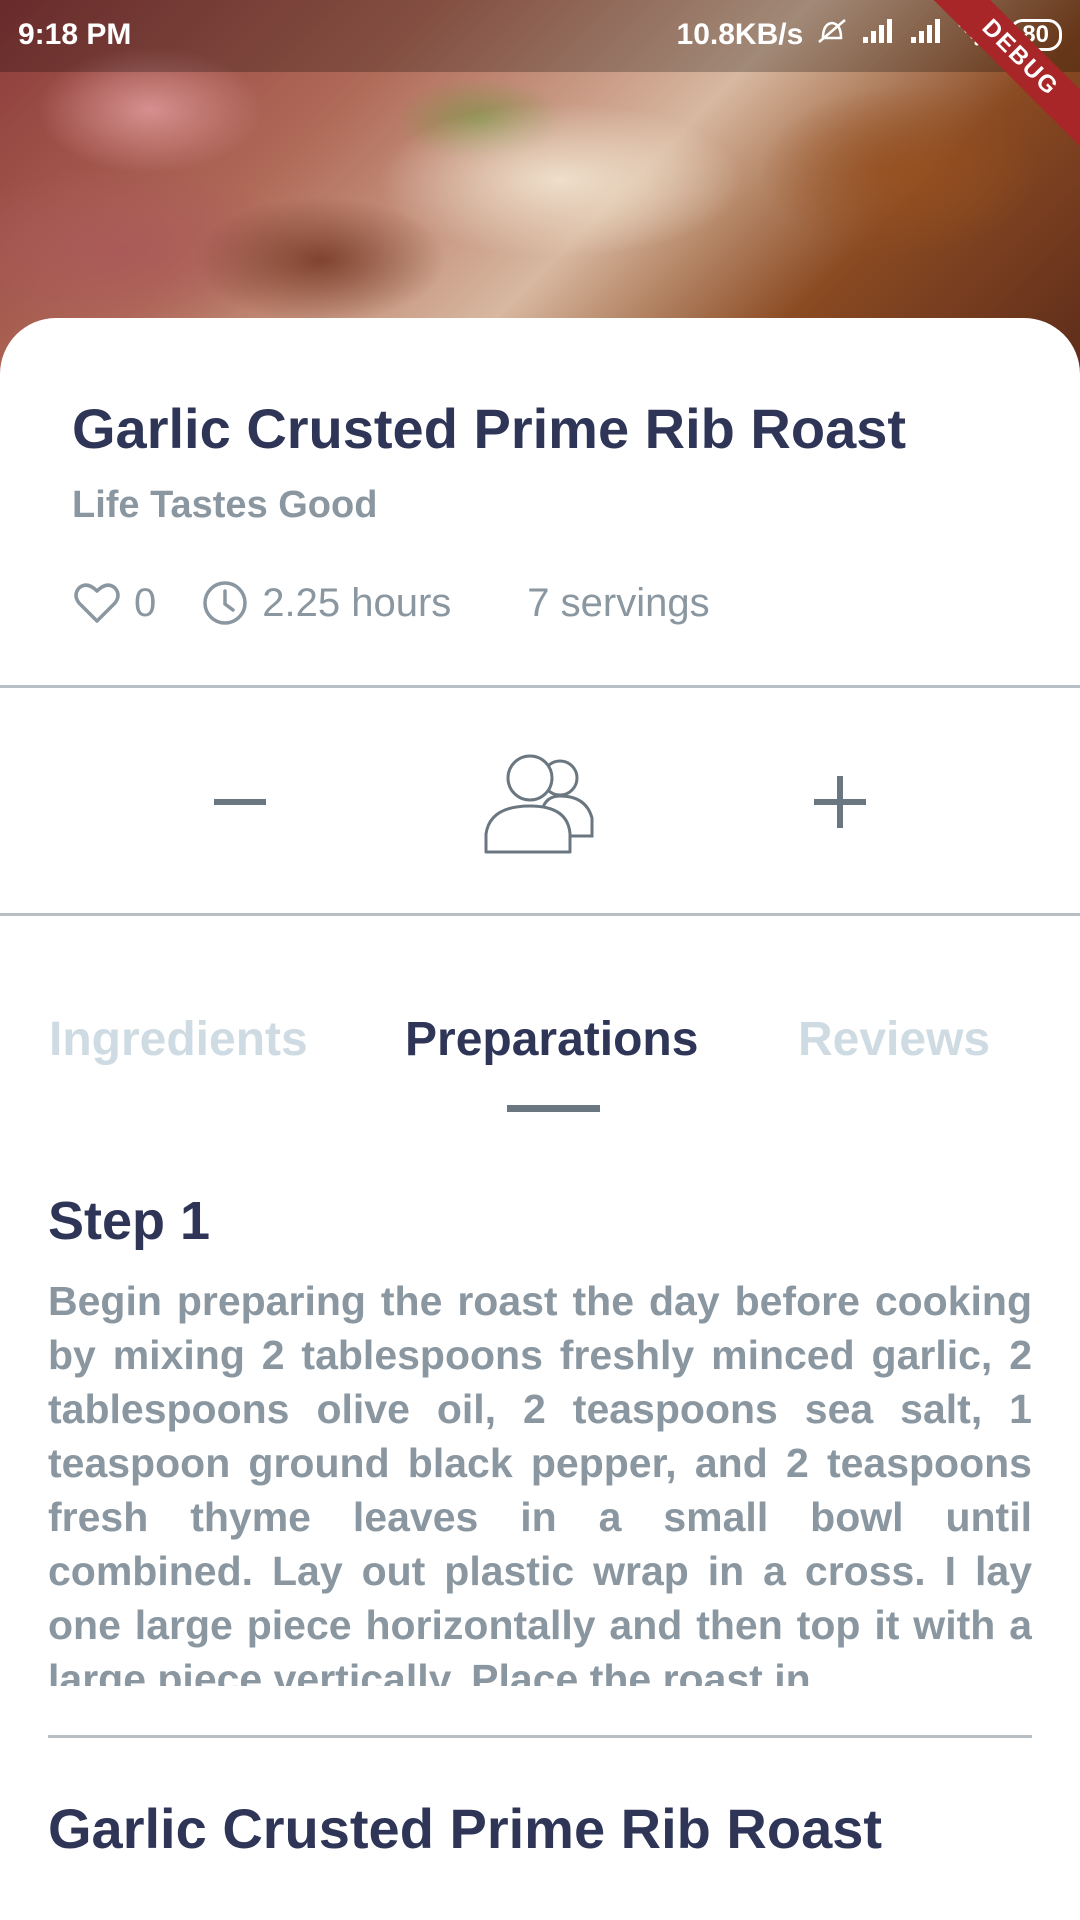  I want to click on recipe-source: Life Tastes Good, so click(225, 505).